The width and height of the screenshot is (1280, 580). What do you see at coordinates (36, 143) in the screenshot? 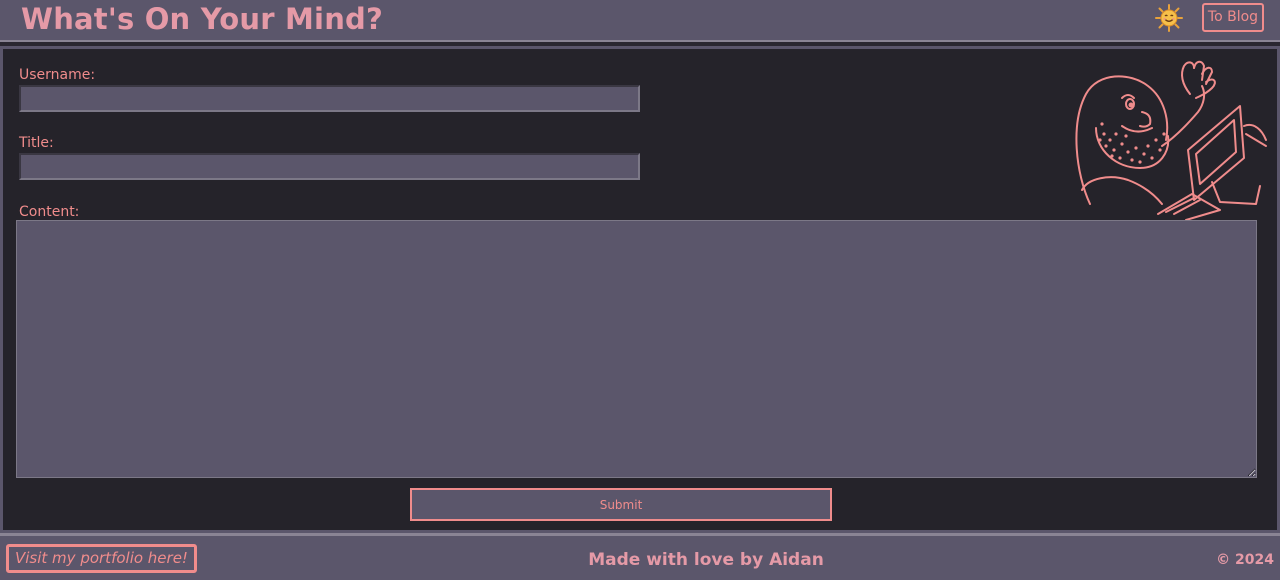
I see `title-label: Title:` at bounding box center [36, 143].